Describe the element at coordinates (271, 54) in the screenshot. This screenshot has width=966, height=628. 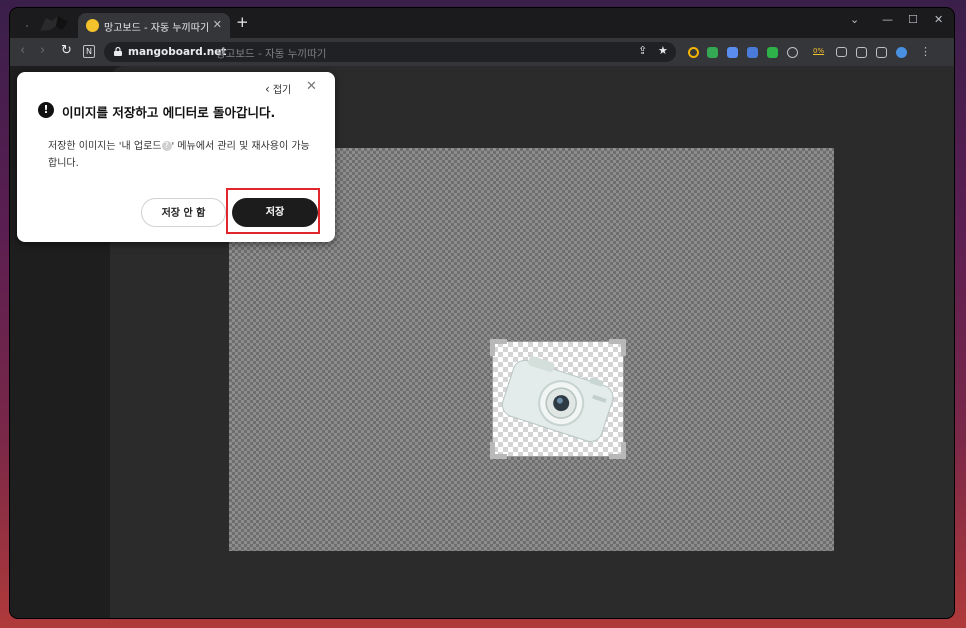
I see `url-page-title: 망고보드 - 자동 누끼따기` at that location.